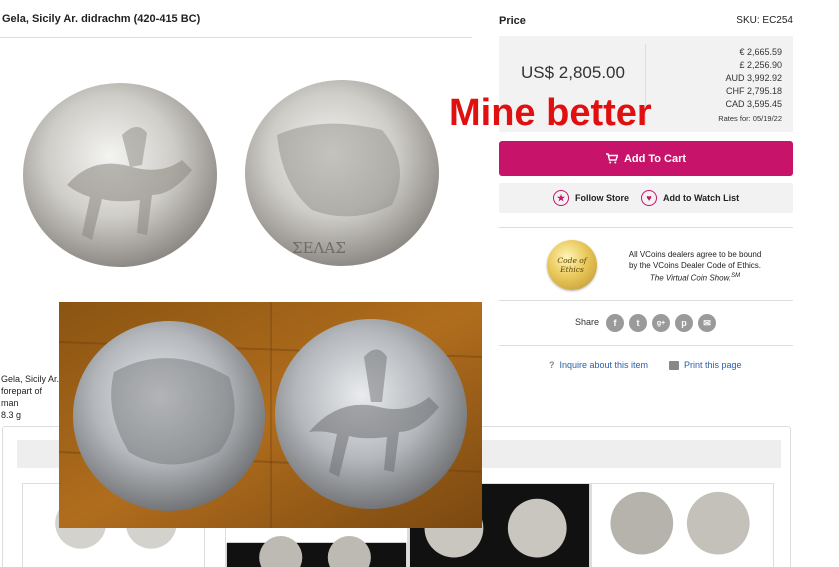 This screenshot has width=839, height=567. I want to click on heart-icon: ♥, so click(649, 198).